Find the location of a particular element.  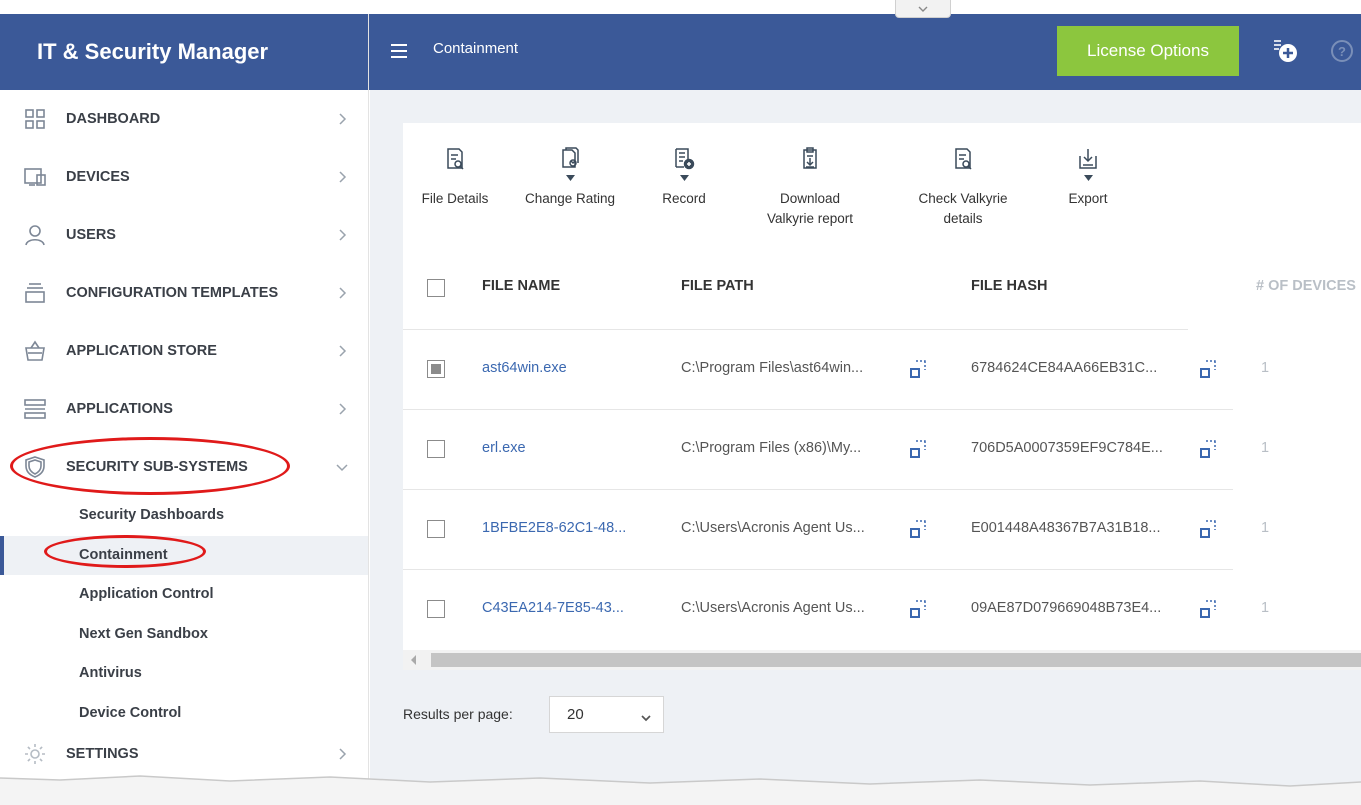

applications-icon is located at coordinates (35, 409).